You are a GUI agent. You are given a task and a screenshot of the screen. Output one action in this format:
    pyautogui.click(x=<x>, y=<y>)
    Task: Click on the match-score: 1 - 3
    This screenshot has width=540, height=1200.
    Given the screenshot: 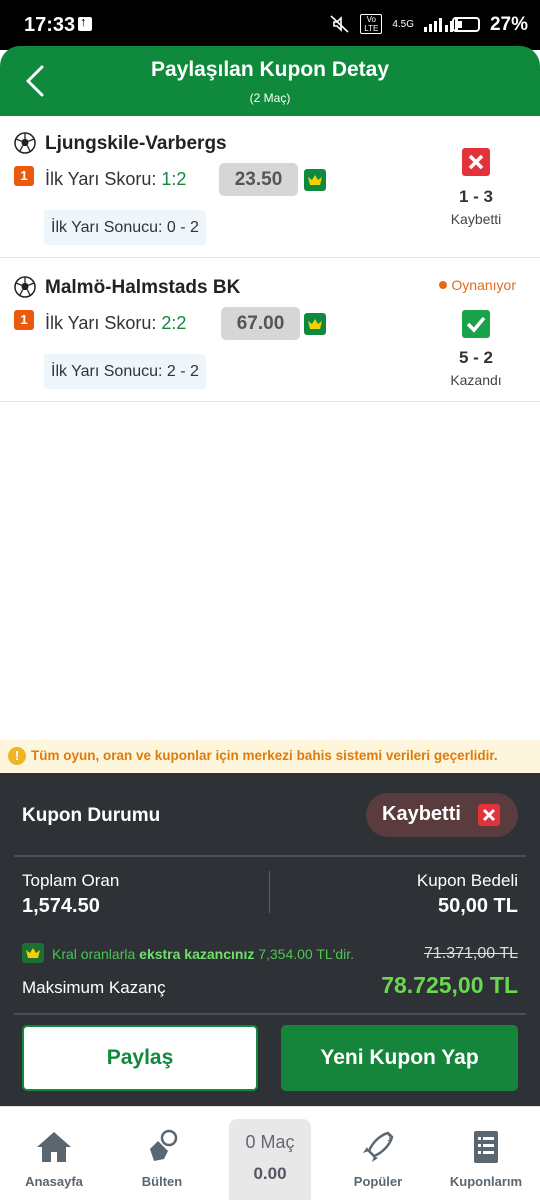 What is the action you would take?
    pyautogui.click(x=476, y=196)
    